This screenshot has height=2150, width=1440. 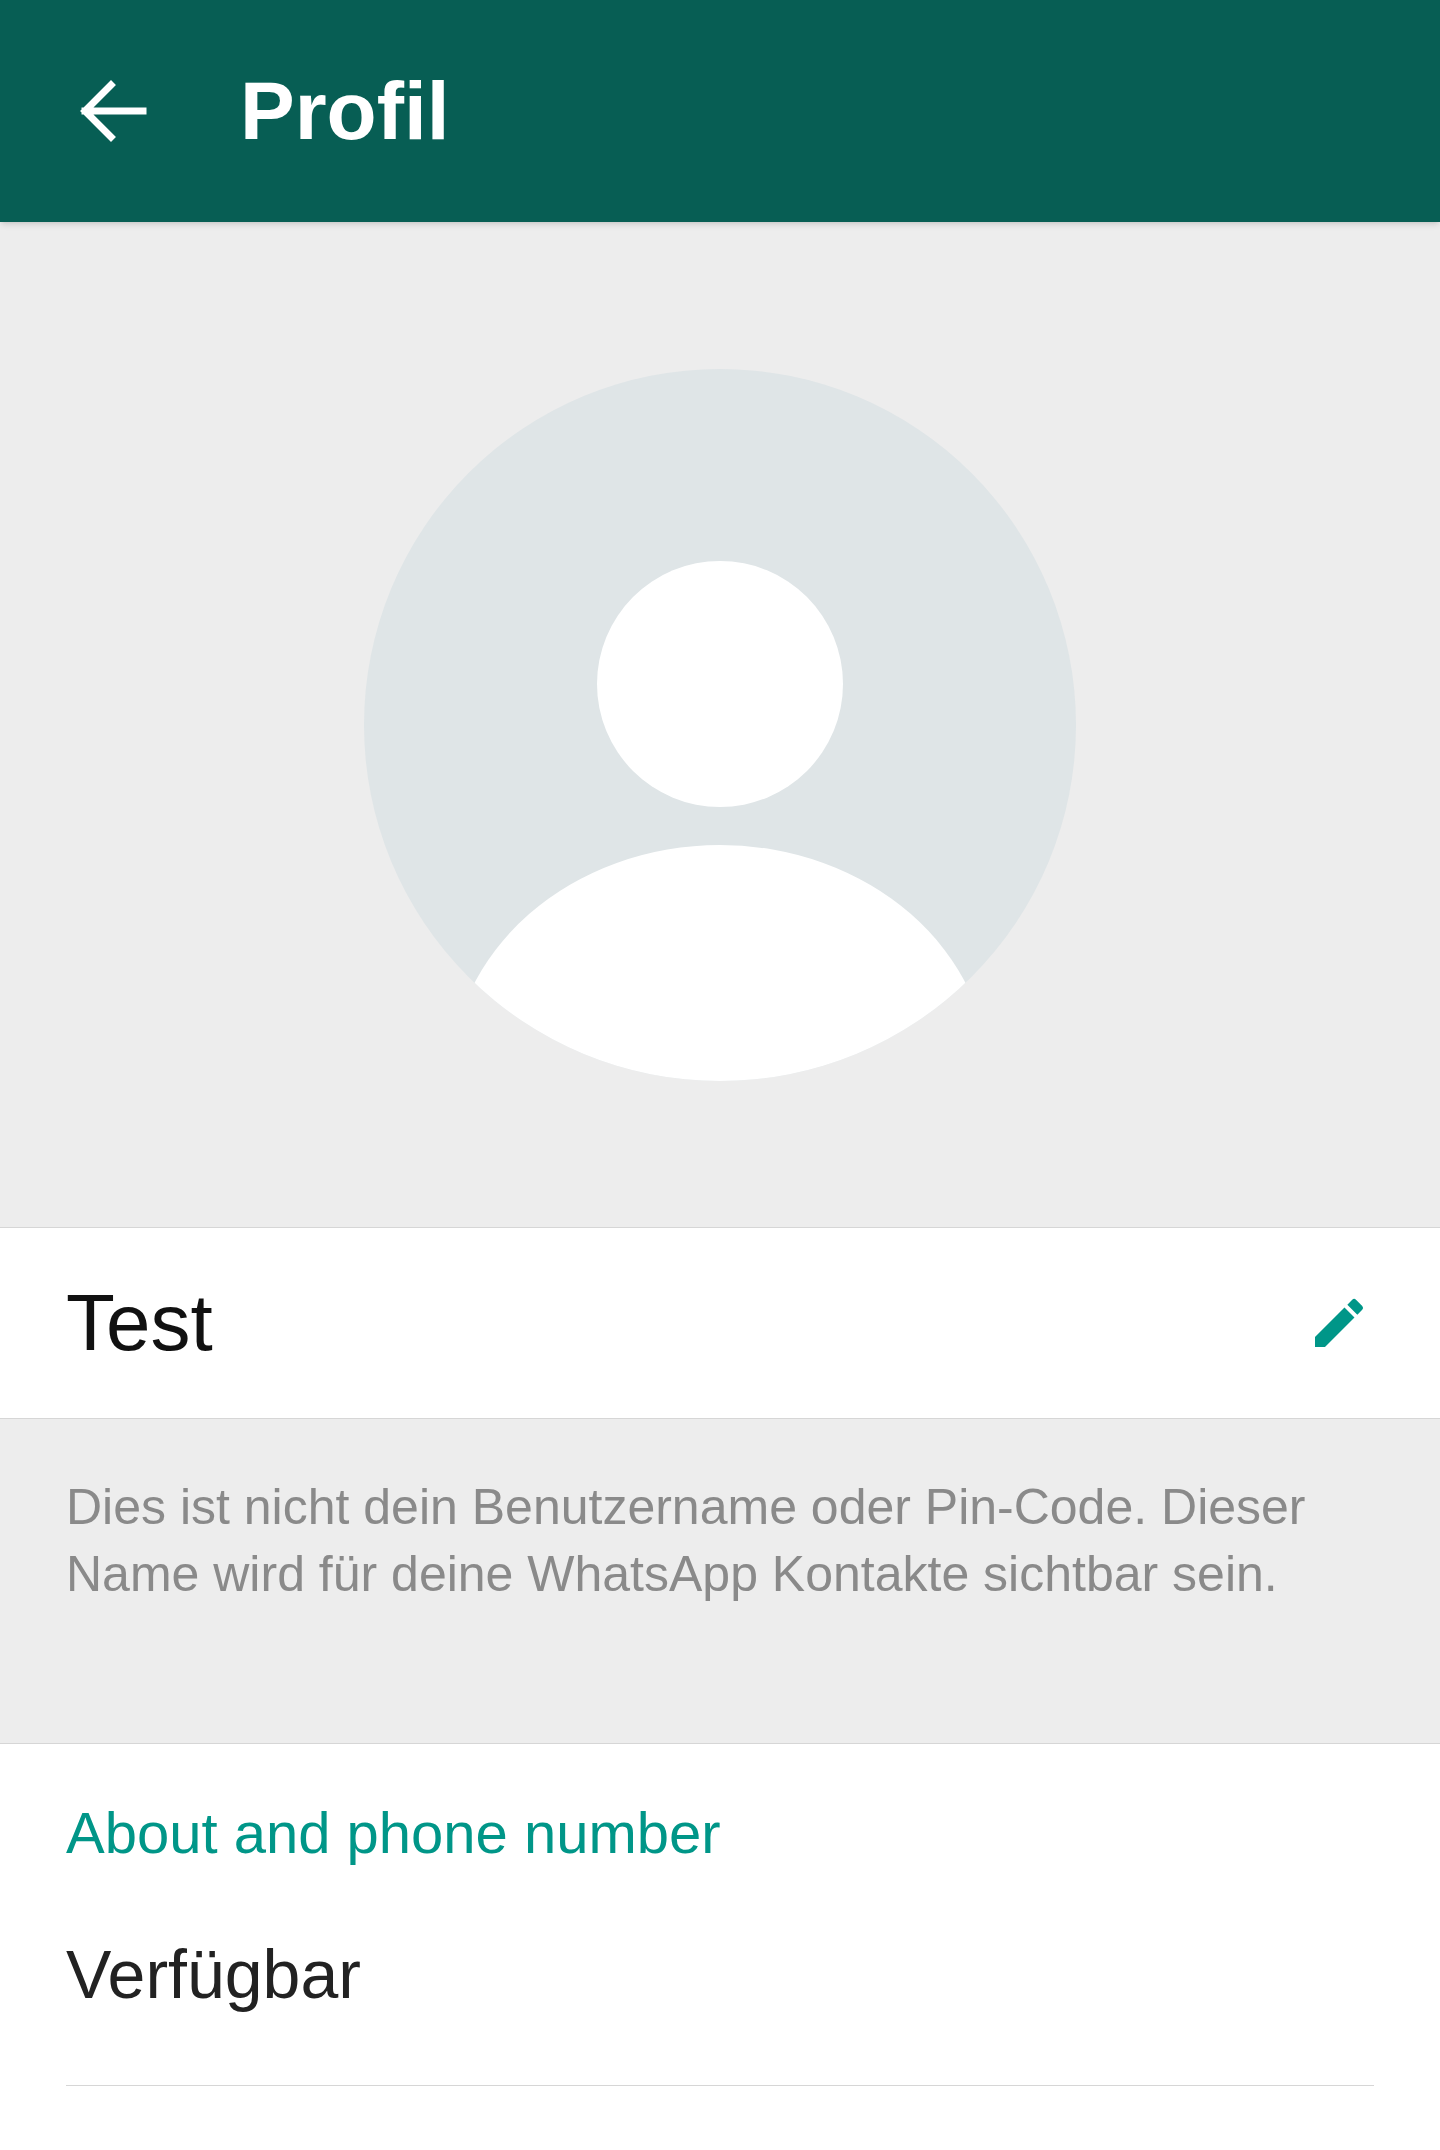 I want to click on screen-title: Profil, so click(x=345, y=111).